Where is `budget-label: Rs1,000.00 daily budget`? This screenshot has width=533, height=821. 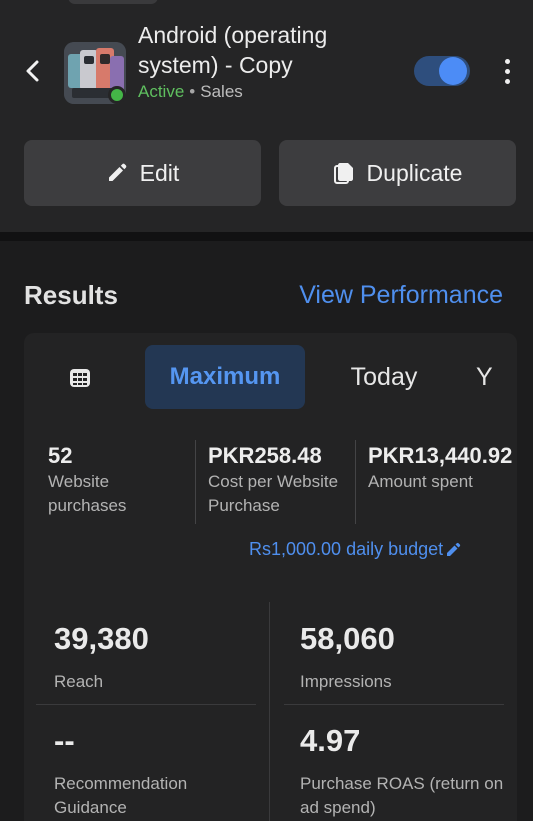
budget-label: Rs1,000.00 daily budget is located at coordinates (346, 549).